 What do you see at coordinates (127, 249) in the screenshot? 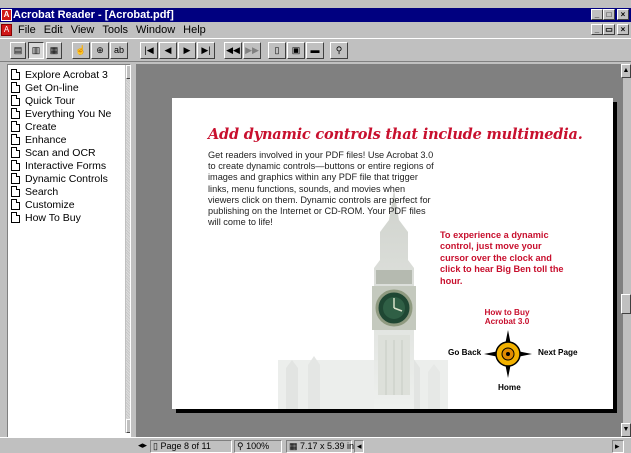
I see `bookmarks-vertical-scrollbar: ▲ ▼` at bounding box center [127, 249].